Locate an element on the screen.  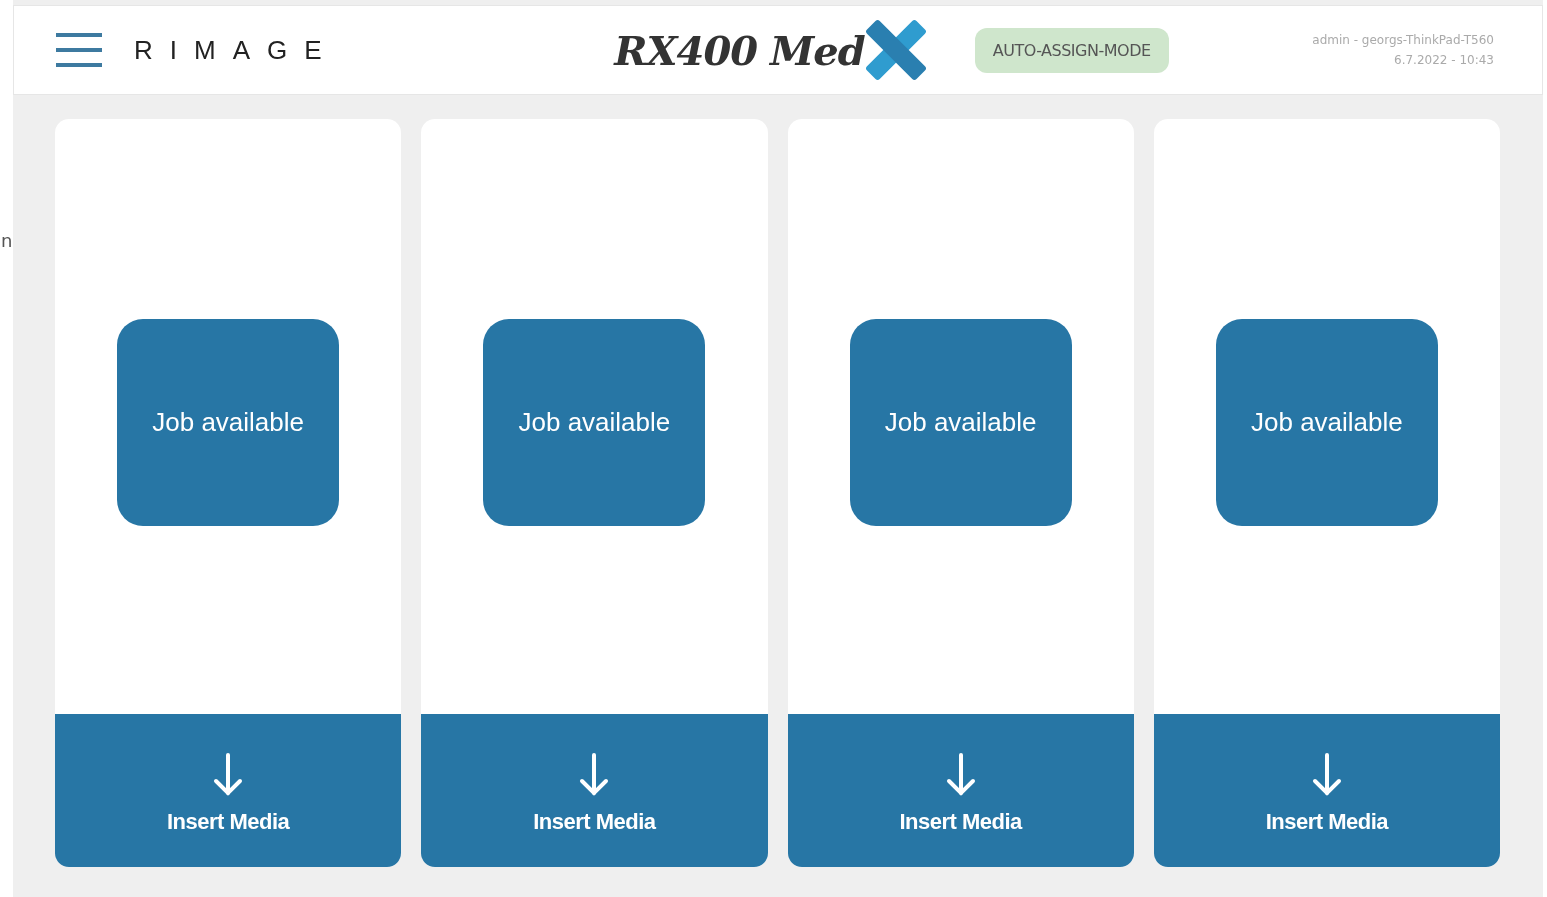
menu-icon is located at coordinates (79, 50).